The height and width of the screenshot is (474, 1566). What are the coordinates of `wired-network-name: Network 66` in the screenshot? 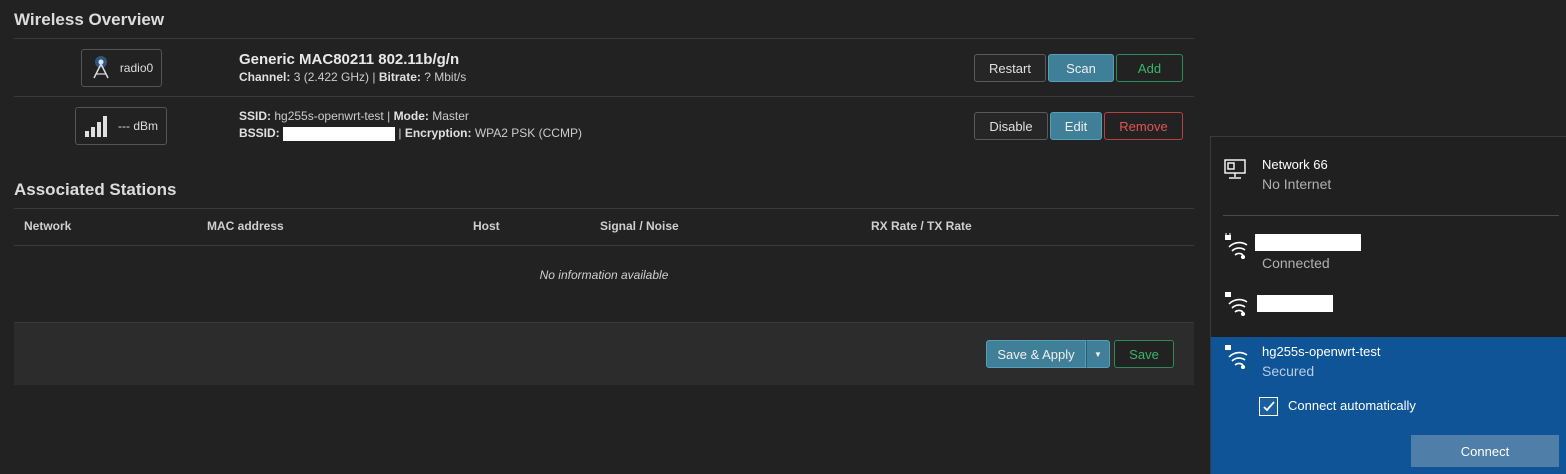 It's located at (1295, 164).